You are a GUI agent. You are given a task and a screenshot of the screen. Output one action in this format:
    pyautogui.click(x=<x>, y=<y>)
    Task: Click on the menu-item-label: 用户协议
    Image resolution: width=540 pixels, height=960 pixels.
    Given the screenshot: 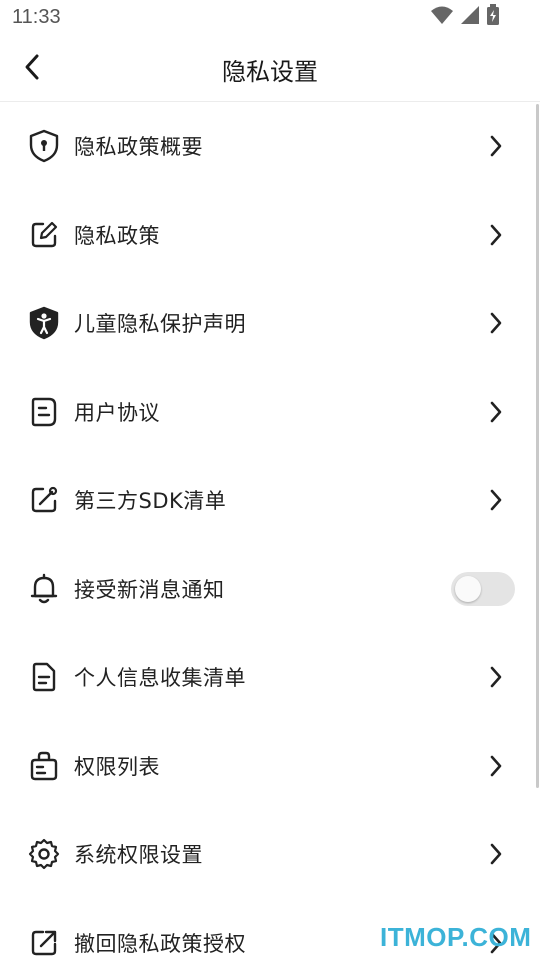 What is the action you would take?
    pyautogui.click(x=117, y=412)
    